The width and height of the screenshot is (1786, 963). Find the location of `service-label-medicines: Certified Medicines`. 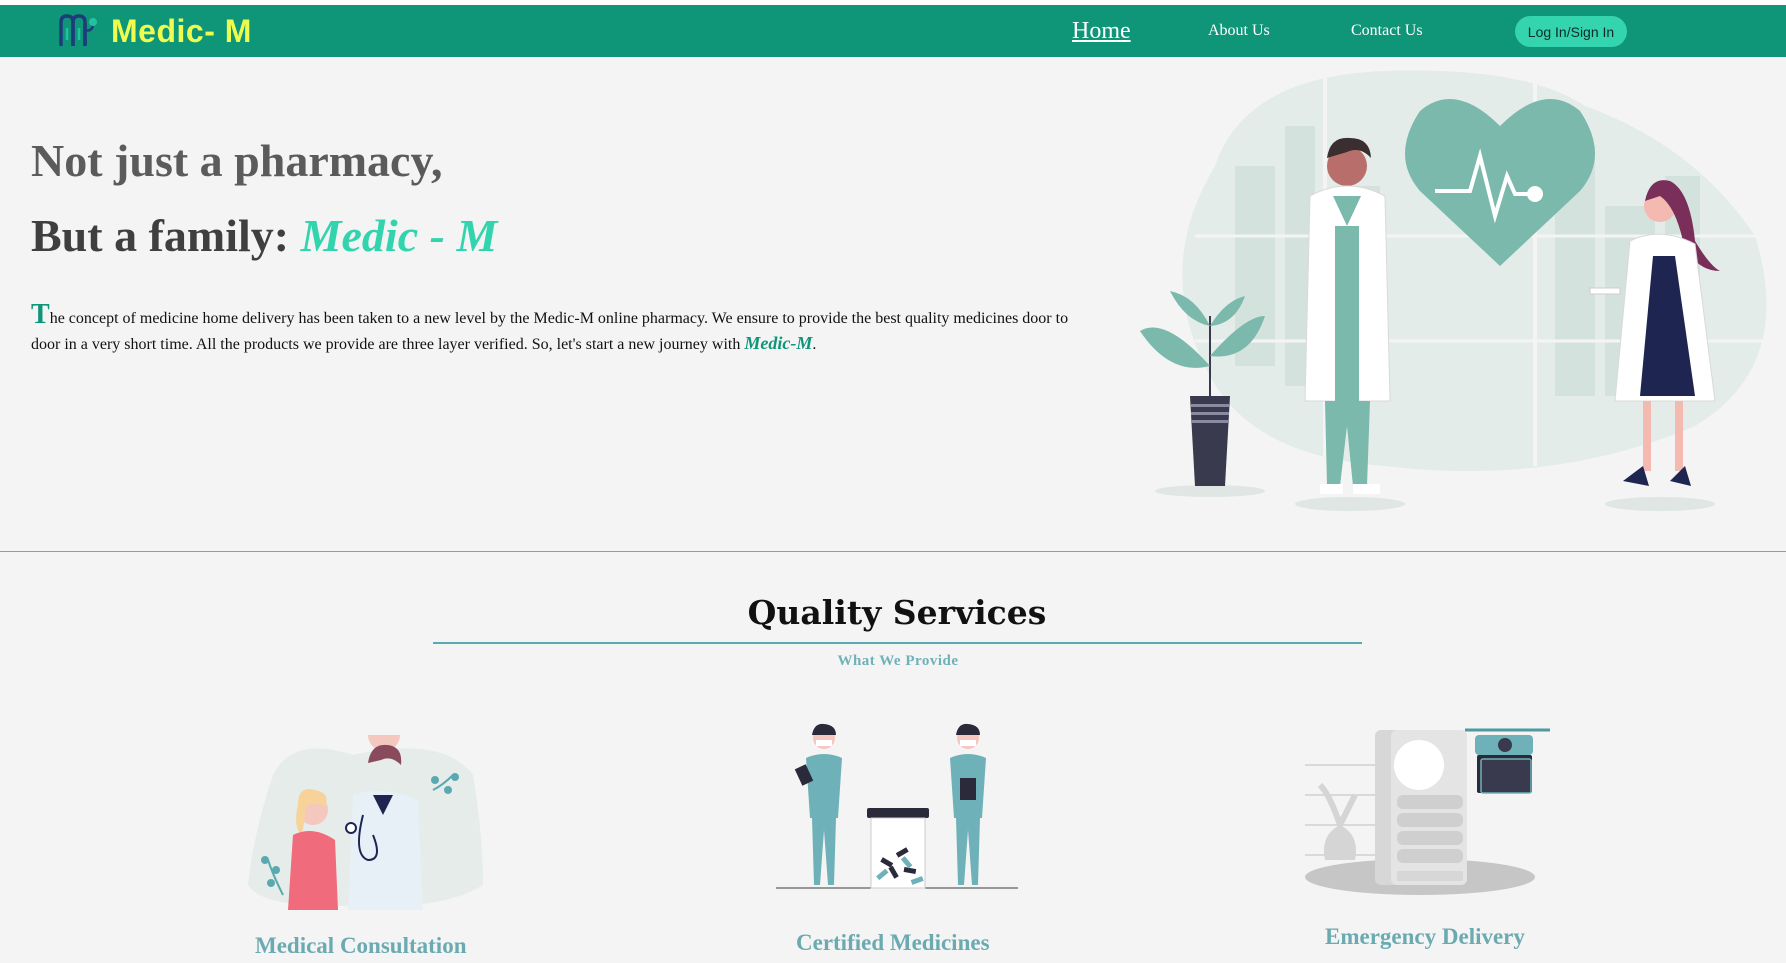

service-label-medicines: Certified Medicines is located at coordinates (893, 942).